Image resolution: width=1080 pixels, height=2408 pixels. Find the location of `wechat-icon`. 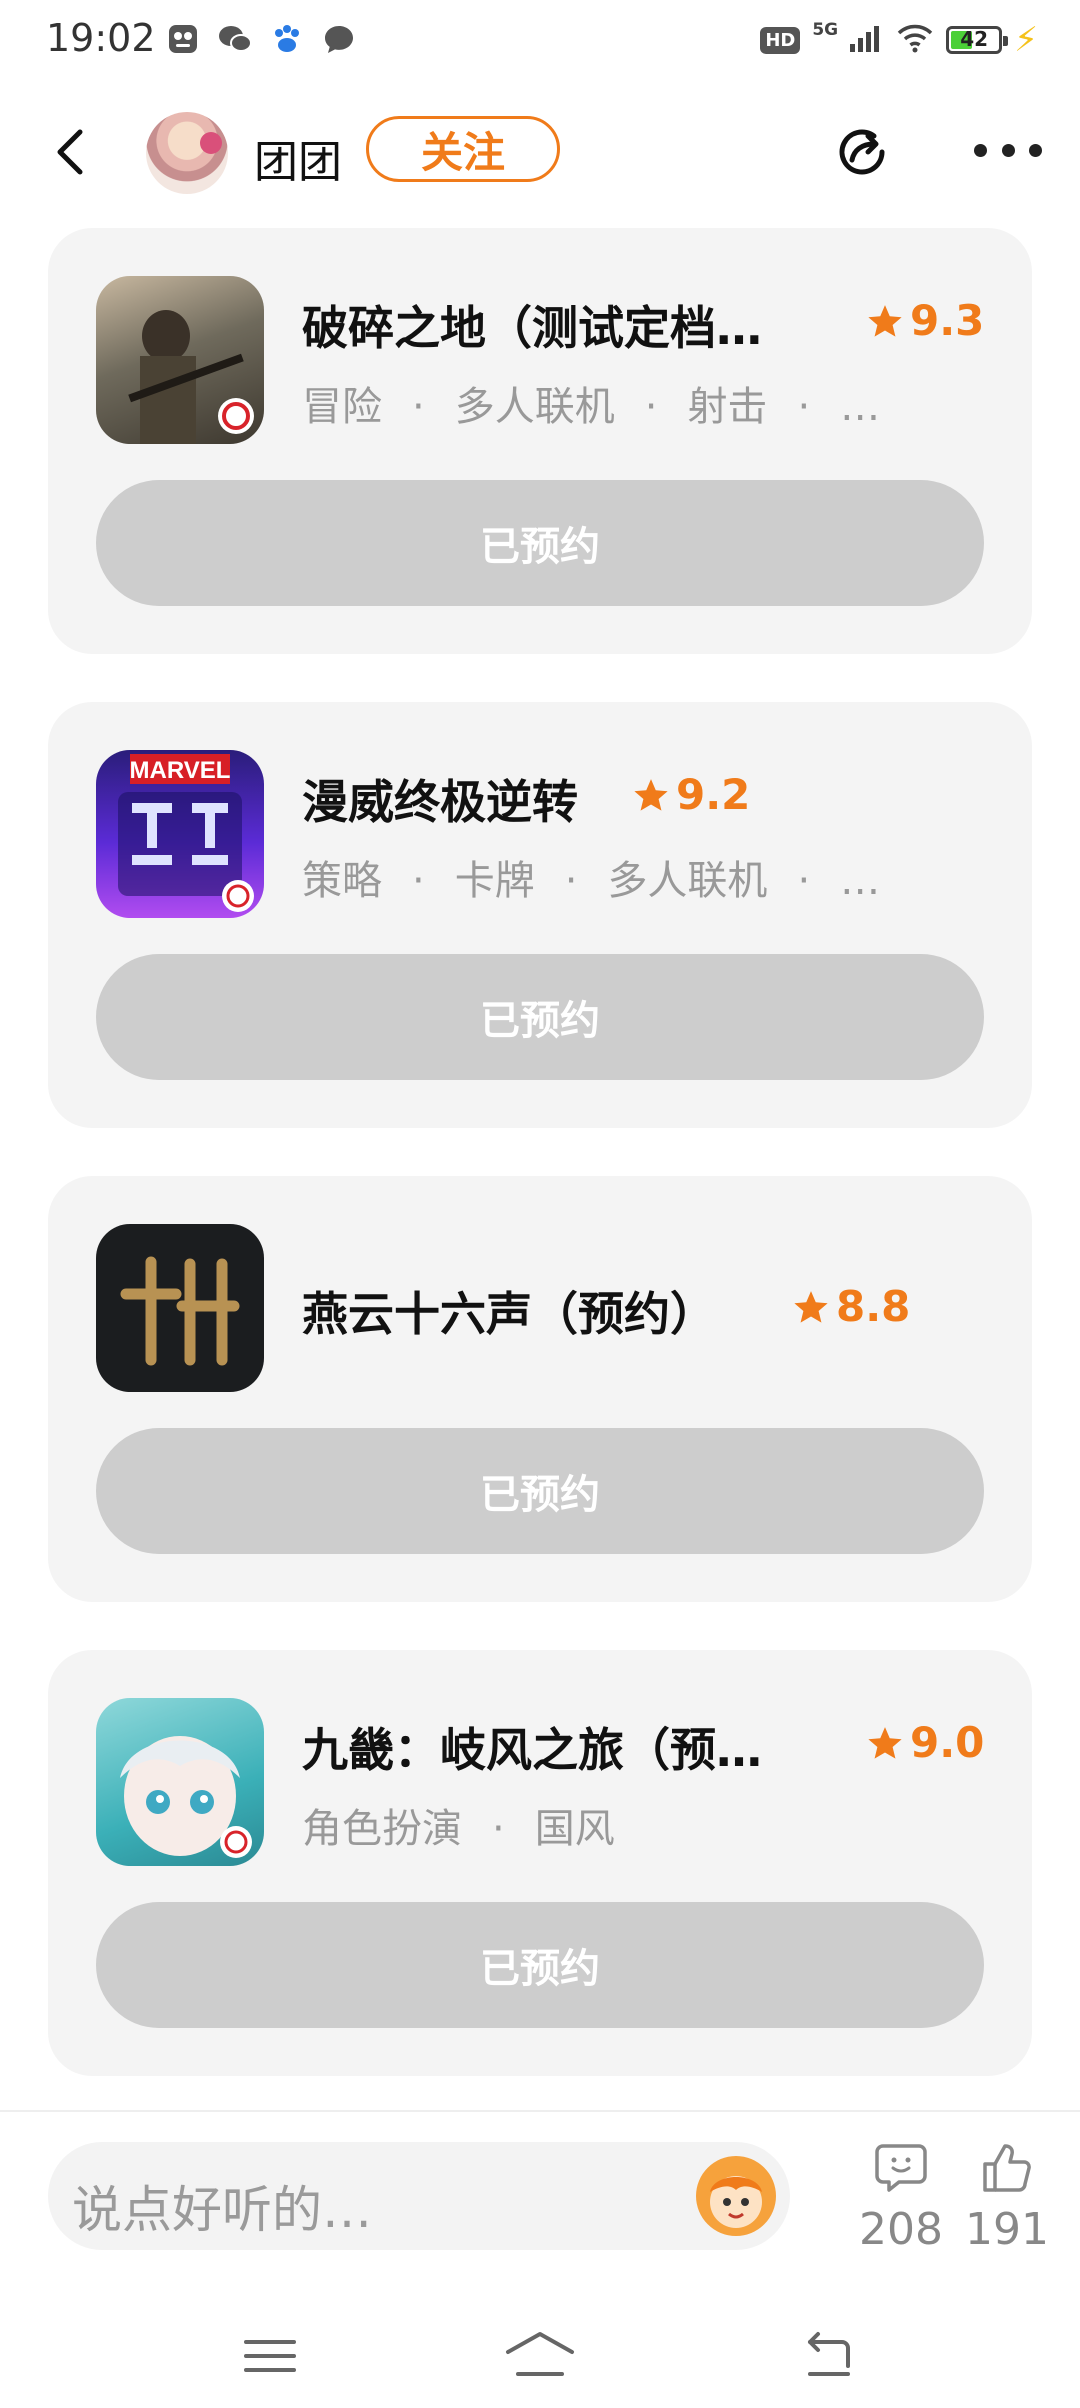

wechat-icon is located at coordinates (235, 39).